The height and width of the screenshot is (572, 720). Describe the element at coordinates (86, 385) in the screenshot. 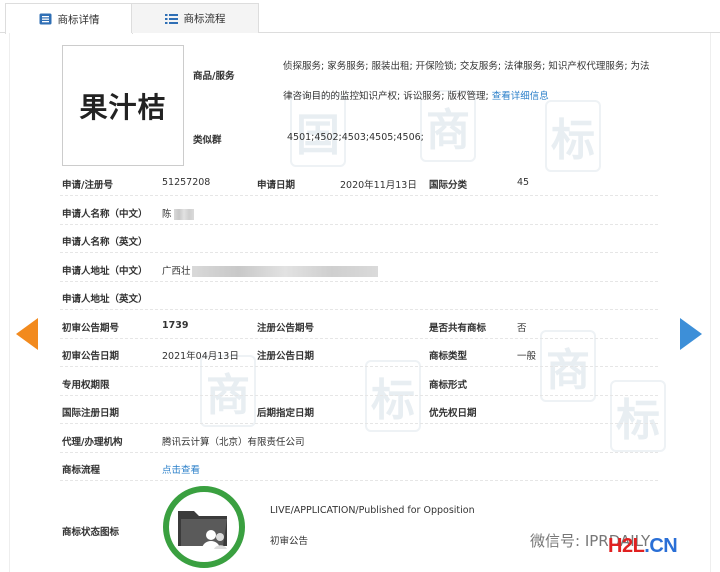

I see `exclusive-period-label: 专用权期限` at that location.